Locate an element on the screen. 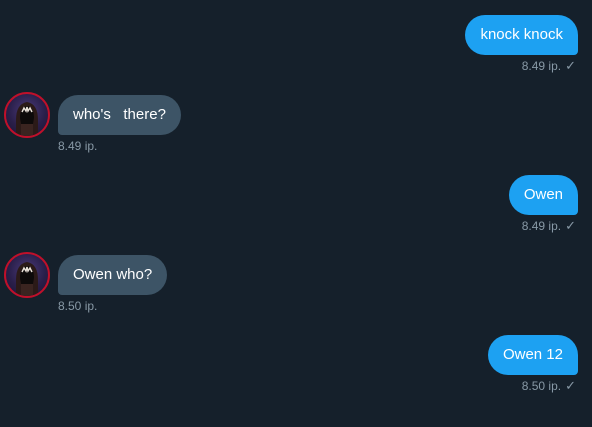 This screenshot has width=592, height=427. message-meta: 8.50 ip. ✓ is located at coordinates (548, 386).